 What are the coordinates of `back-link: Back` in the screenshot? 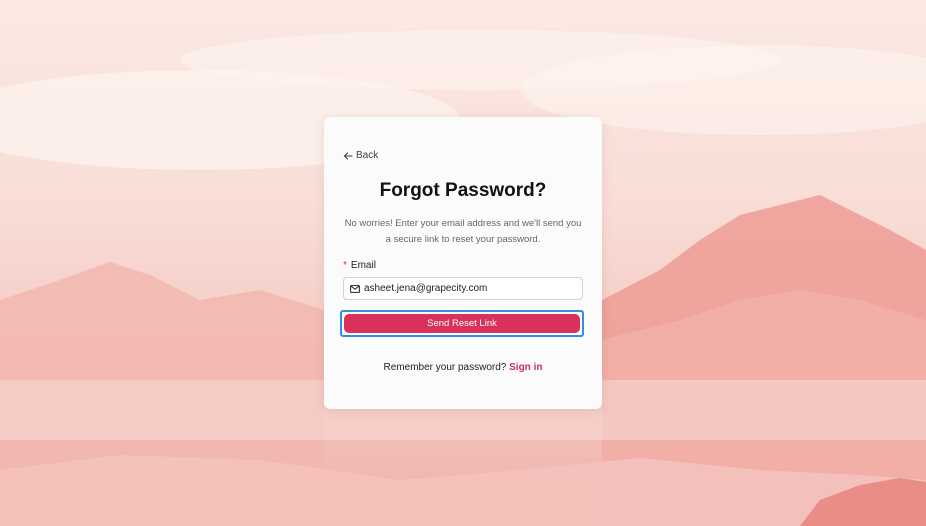 It's located at (360, 155).